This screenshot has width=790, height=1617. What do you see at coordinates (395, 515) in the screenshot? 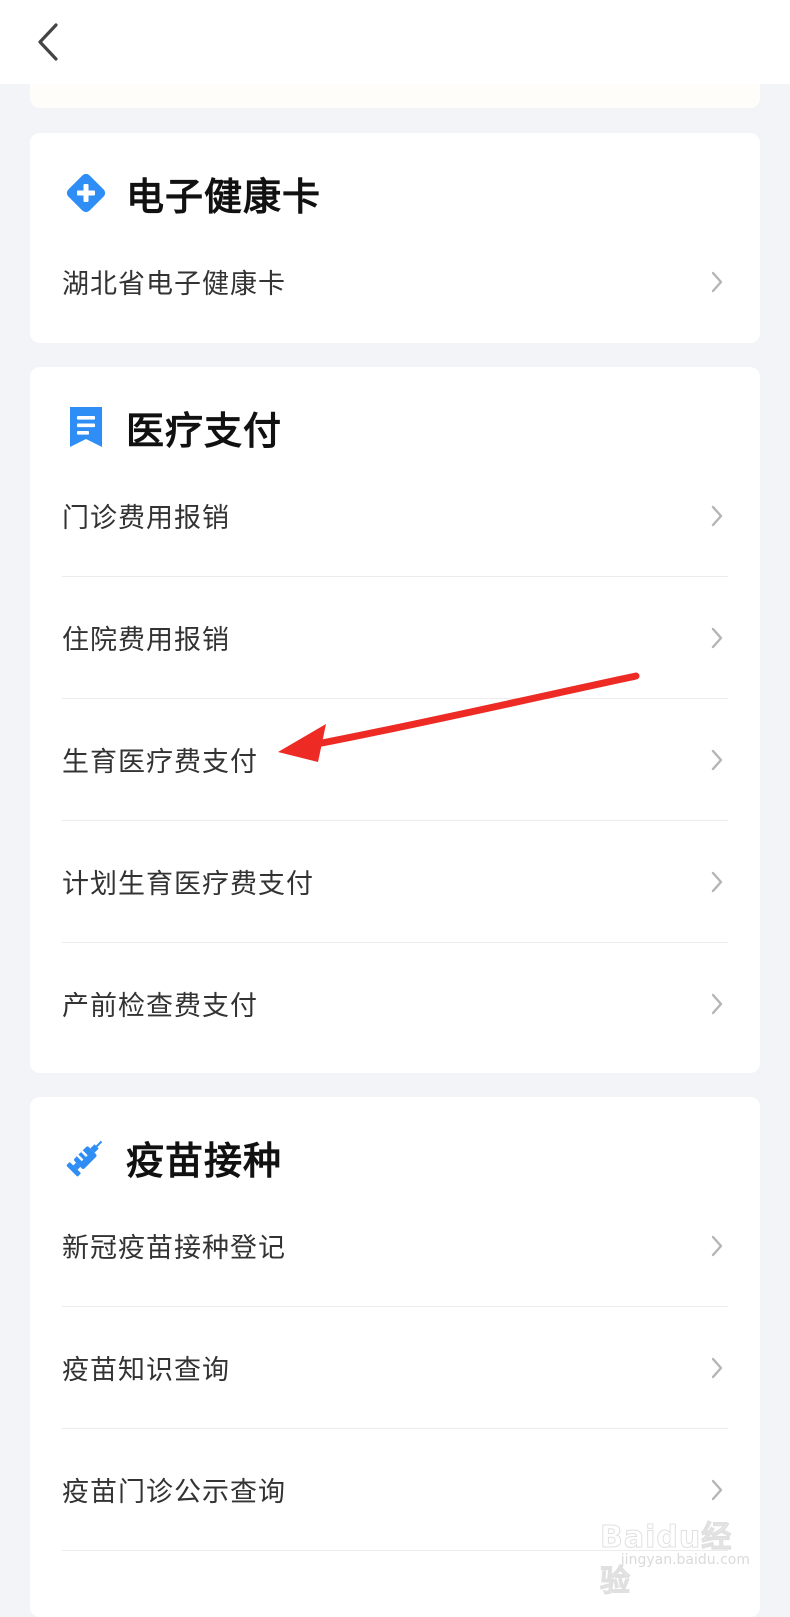
I see `menu-item-outpatient-reimbursement: 门诊费用报销` at bounding box center [395, 515].